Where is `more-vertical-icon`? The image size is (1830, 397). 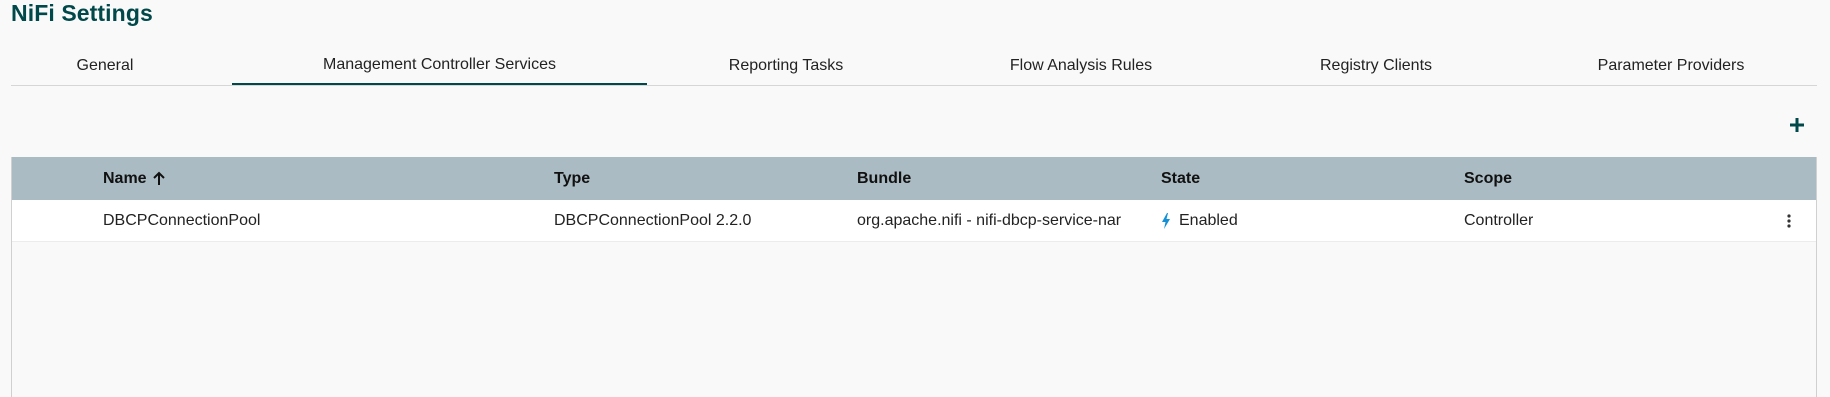 more-vertical-icon is located at coordinates (1789, 221).